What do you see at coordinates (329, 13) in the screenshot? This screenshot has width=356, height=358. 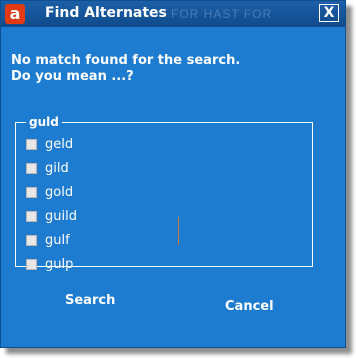 I see `close-icon: X` at bounding box center [329, 13].